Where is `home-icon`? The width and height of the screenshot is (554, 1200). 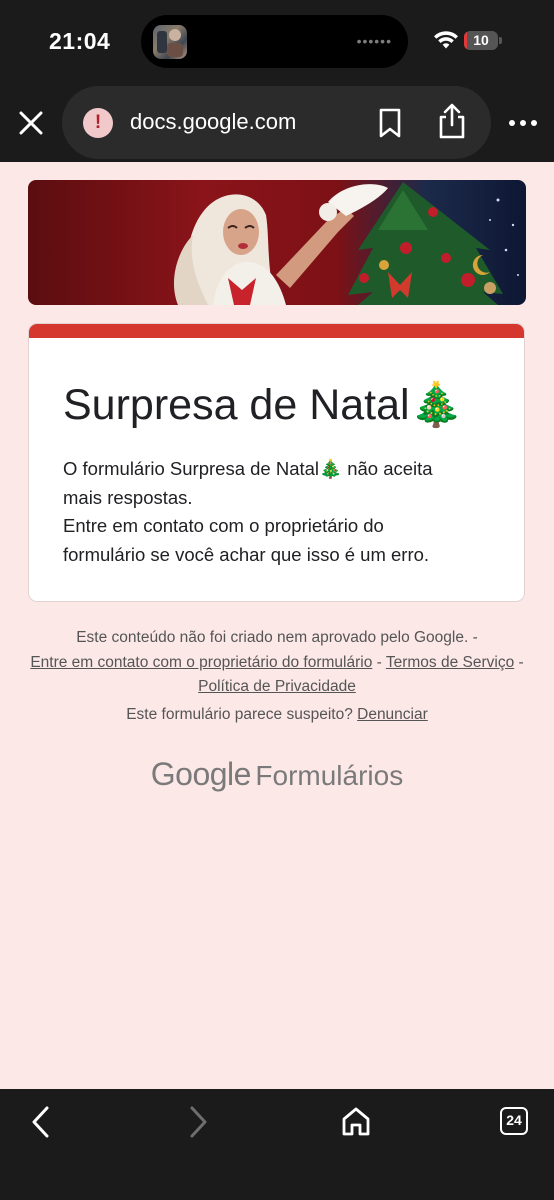 home-icon is located at coordinates (356, 1121).